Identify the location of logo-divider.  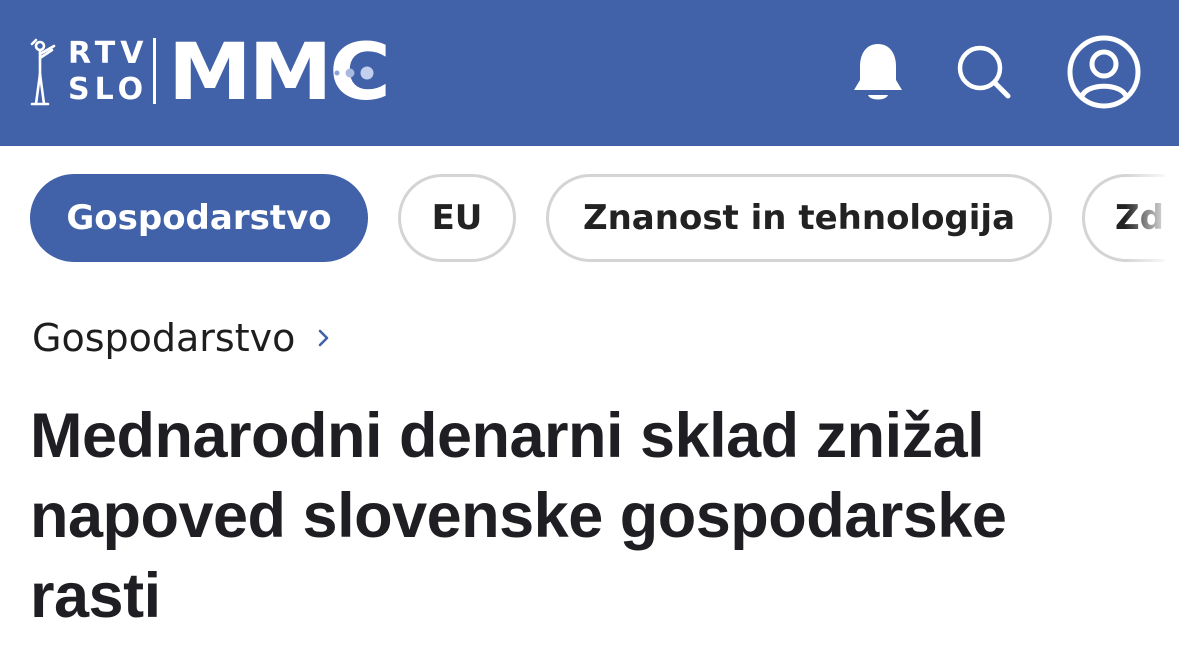
(154, 71).